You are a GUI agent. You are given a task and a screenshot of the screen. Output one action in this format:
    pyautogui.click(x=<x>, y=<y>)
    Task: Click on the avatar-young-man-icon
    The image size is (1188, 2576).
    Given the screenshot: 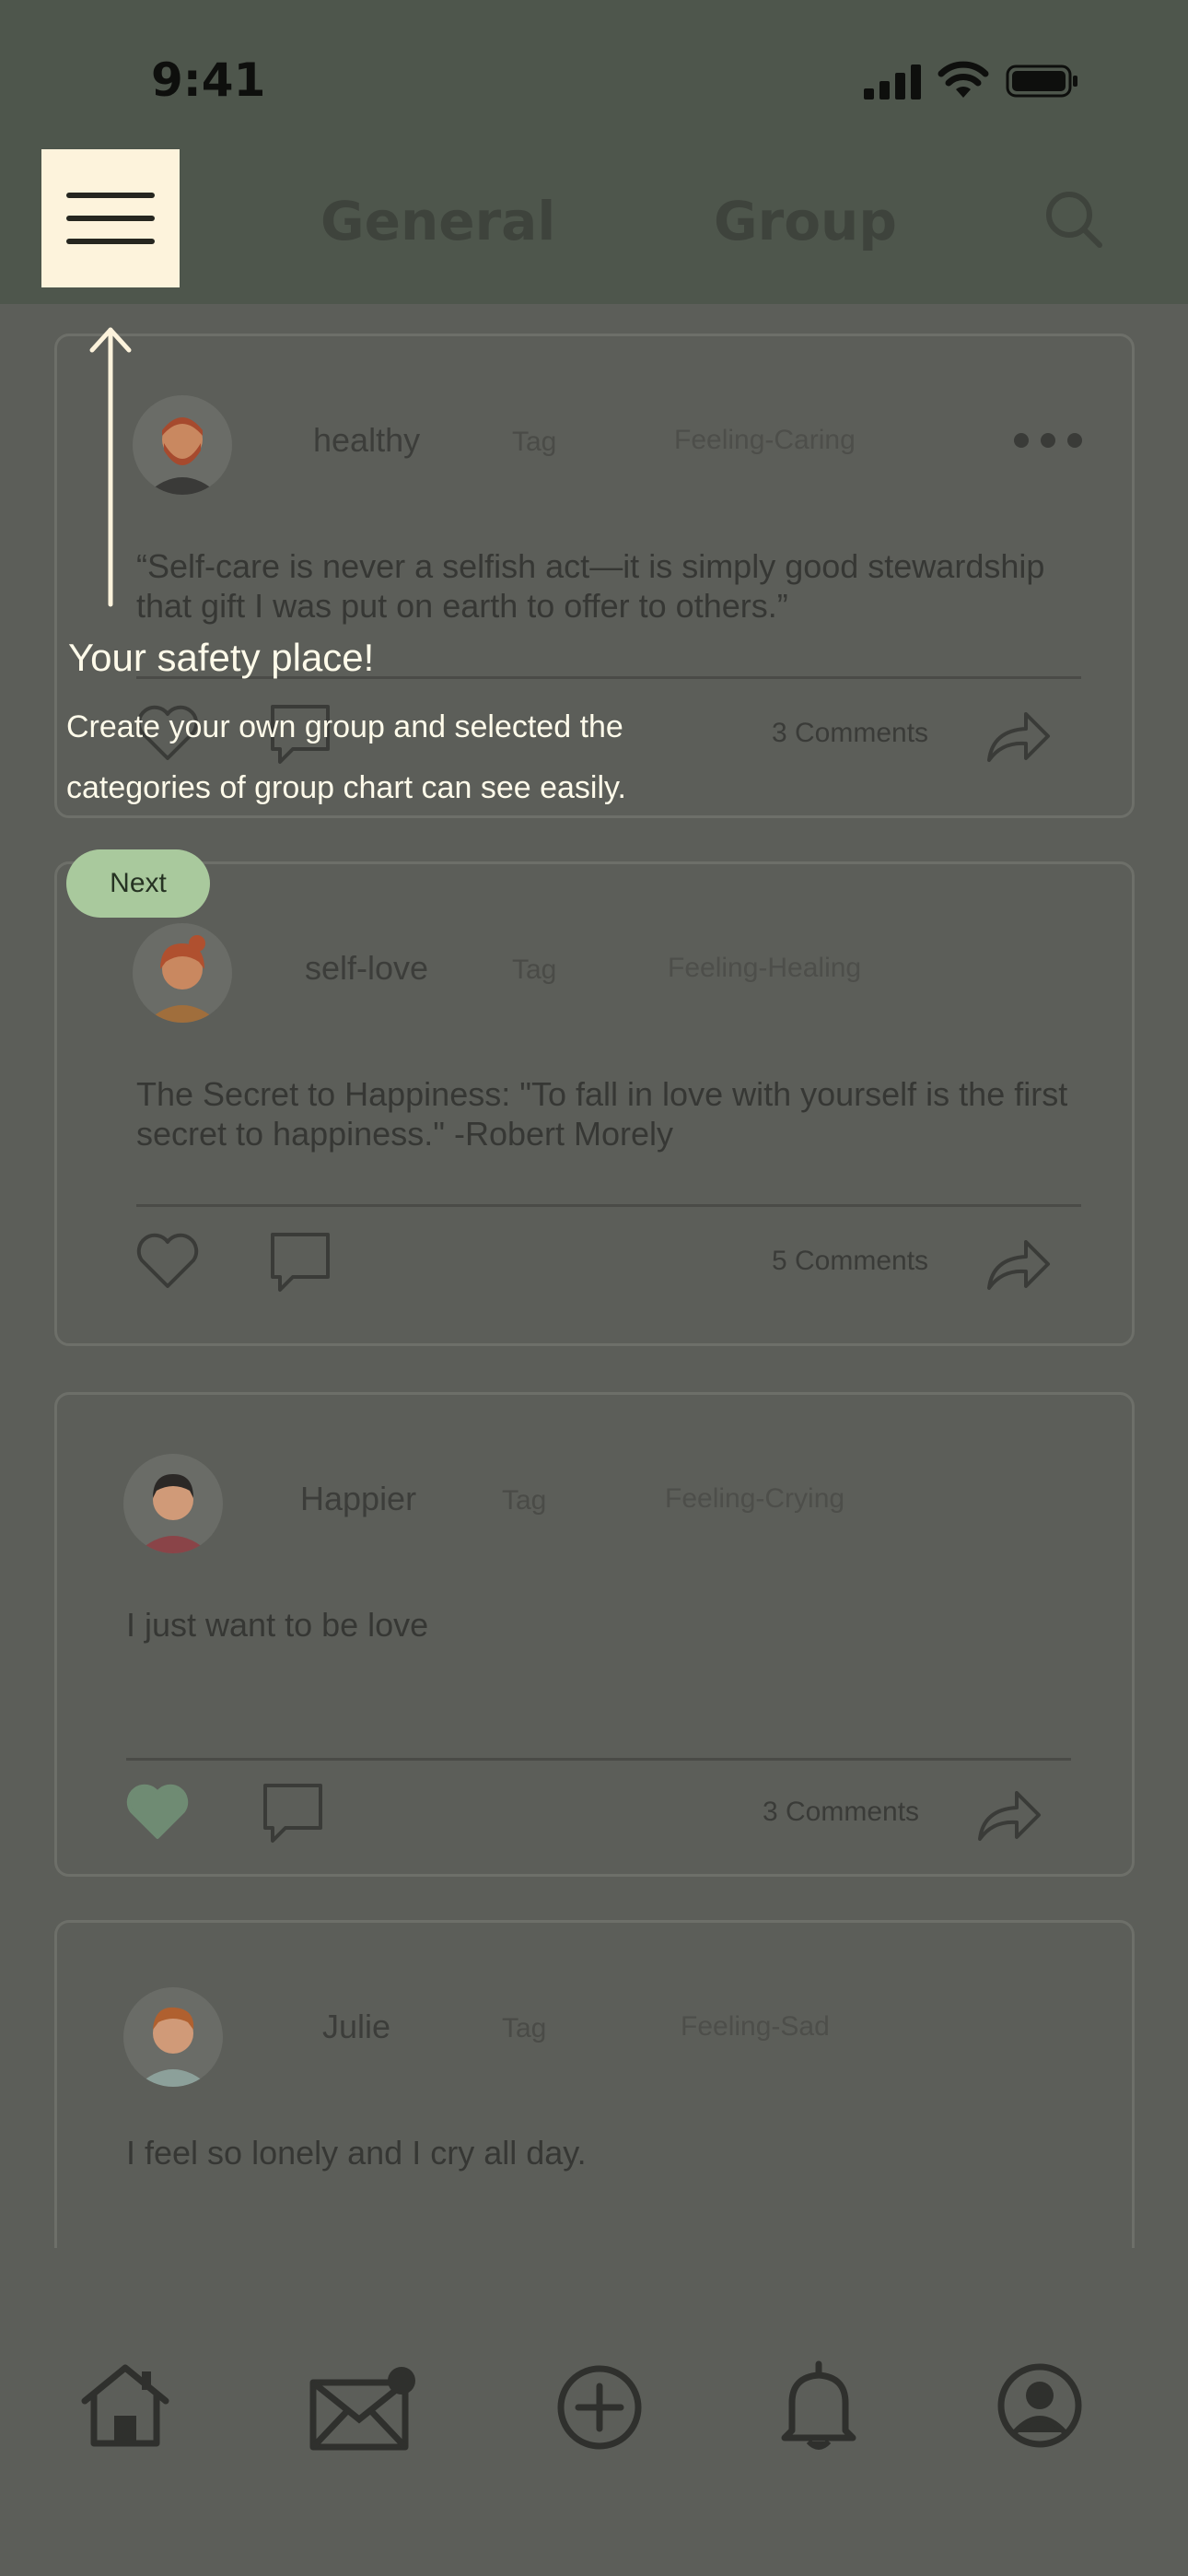 What is the action you would take?
    pyautogui.click(x=173, y=2047)
    